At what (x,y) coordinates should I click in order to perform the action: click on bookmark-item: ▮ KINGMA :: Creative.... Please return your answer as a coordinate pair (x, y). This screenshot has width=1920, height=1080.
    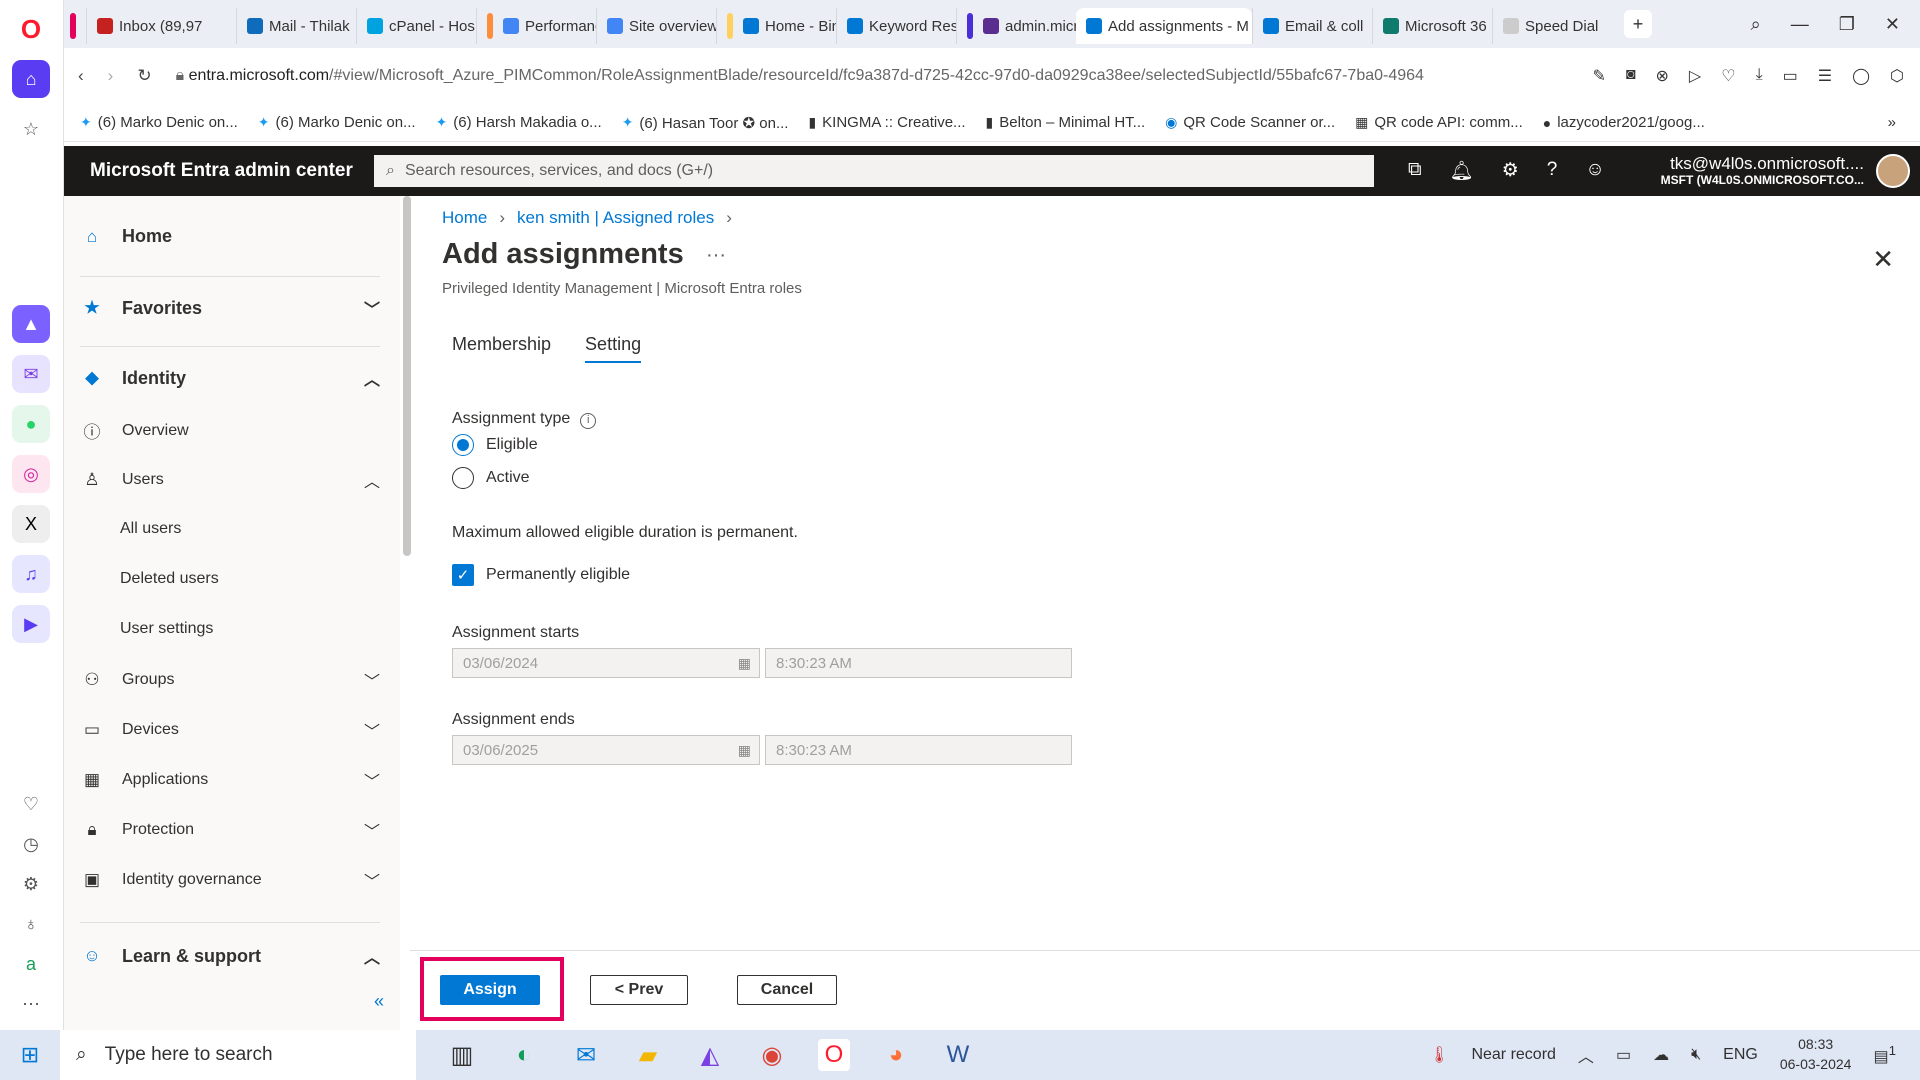
    Looking at the image, I should click on (886, 122).